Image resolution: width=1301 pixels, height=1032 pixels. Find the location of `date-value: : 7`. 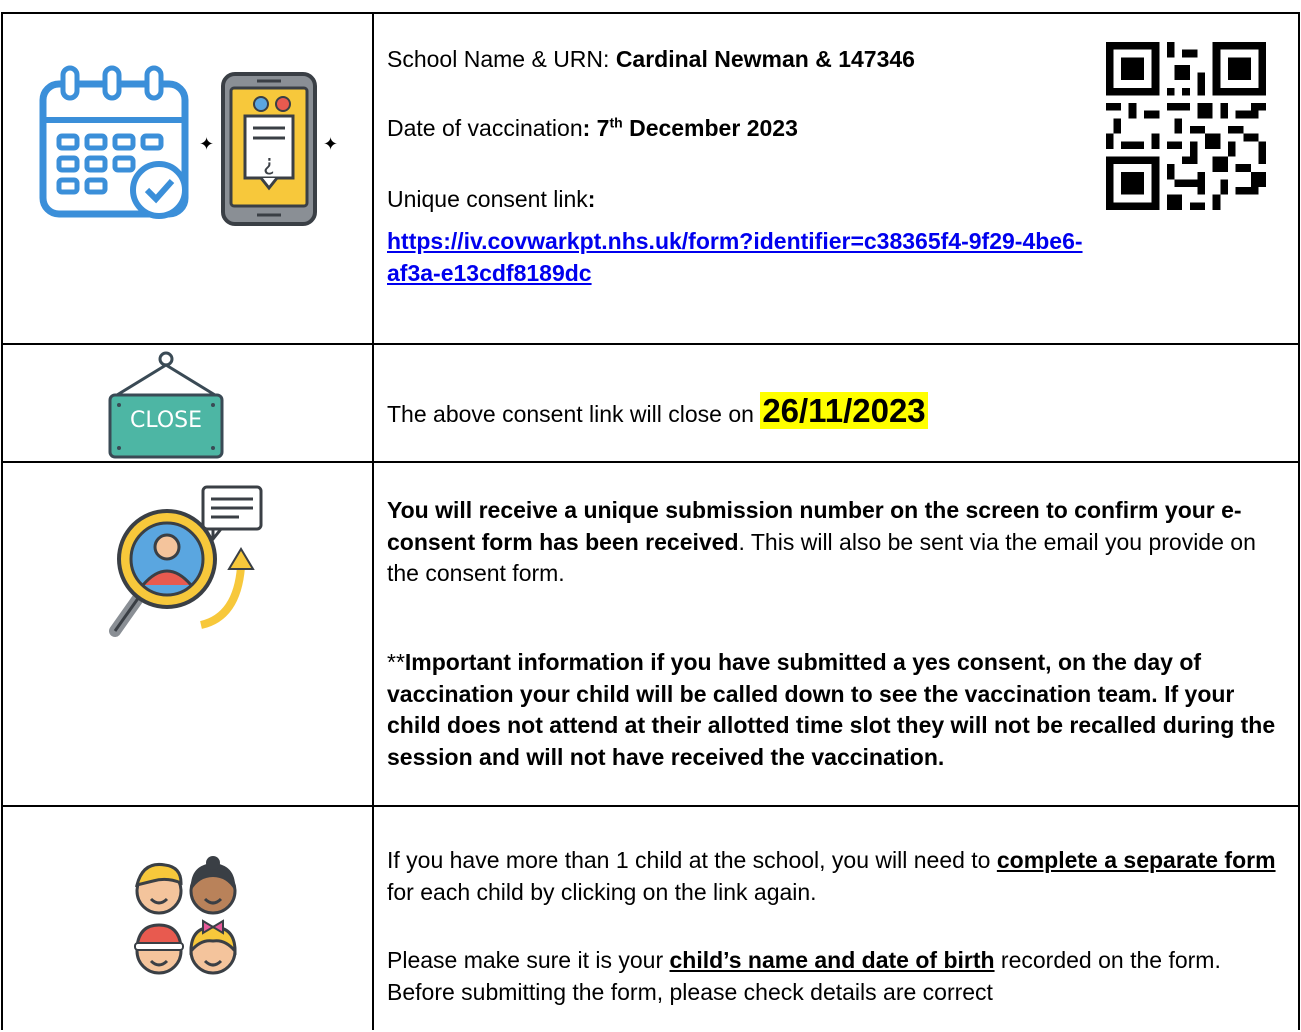

date-value: : 7 is located at coordinates (596, 128).